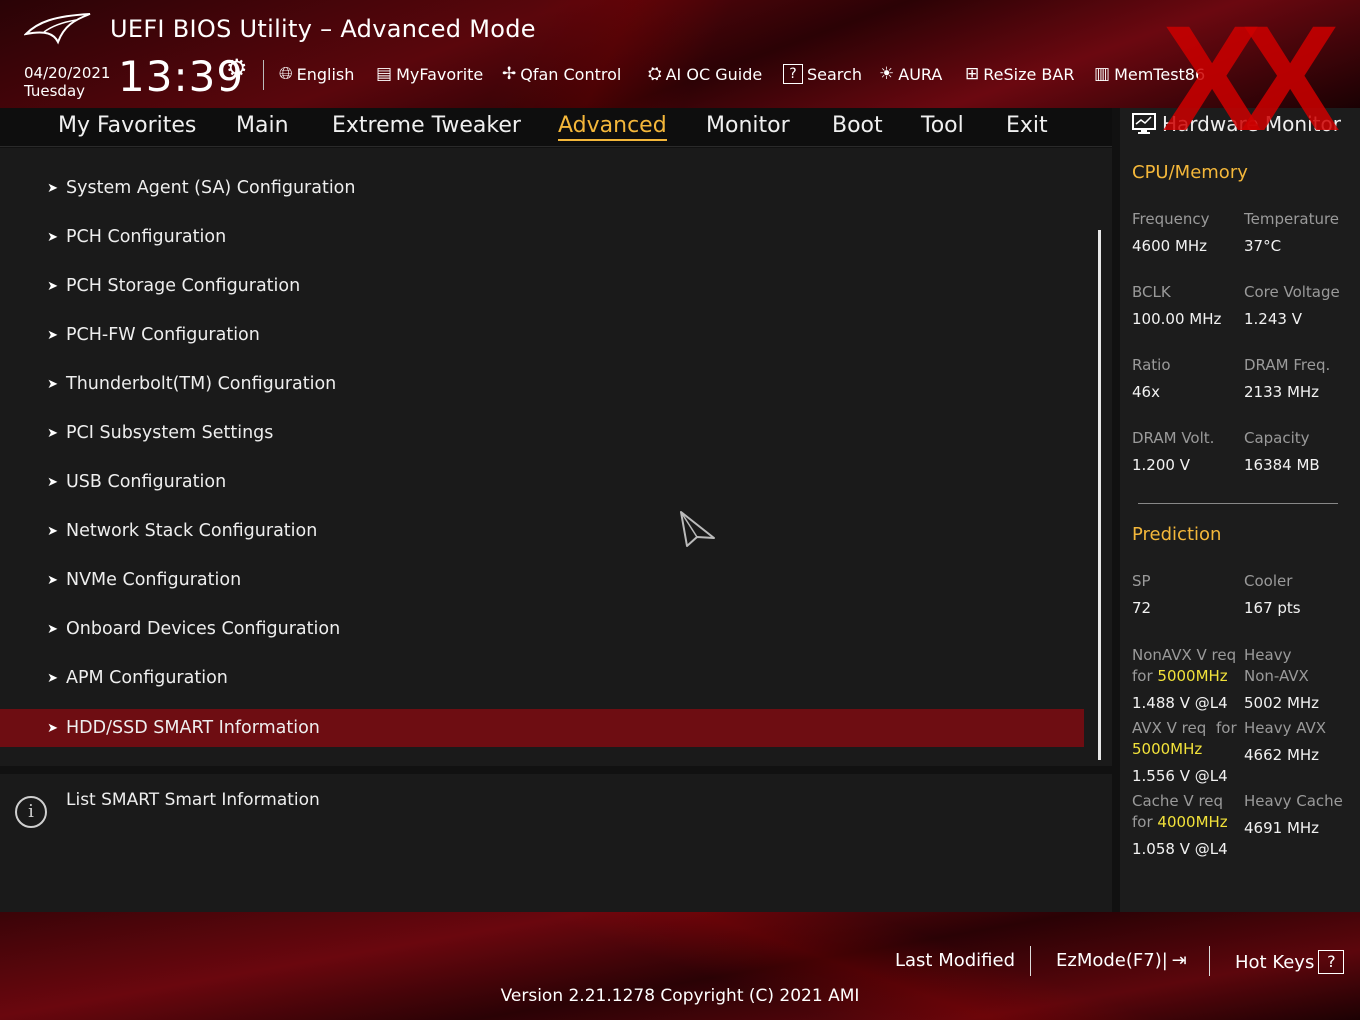 The image size is (1360, 1020). What do you see at coordinates (1268, 655) in the screenshot?
I see `heavy-nonavx-label-line1: Heavy` at bounding box center [1268, 655].